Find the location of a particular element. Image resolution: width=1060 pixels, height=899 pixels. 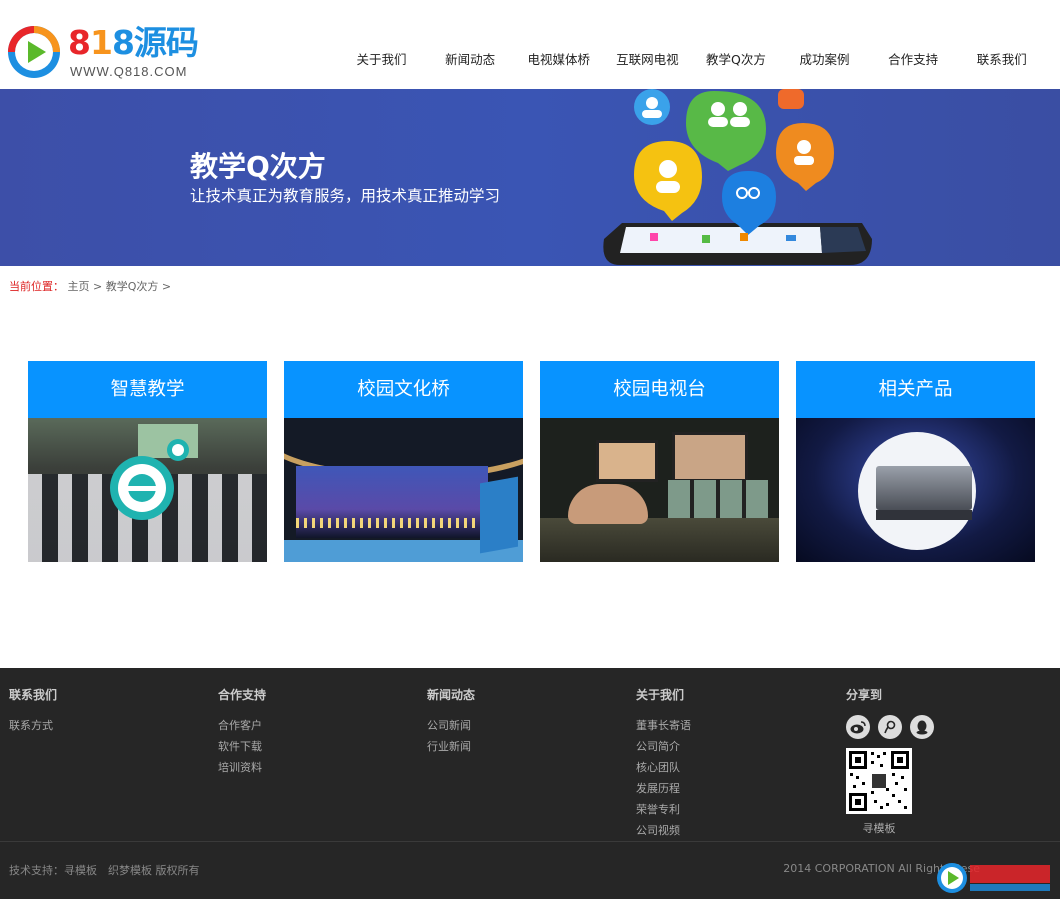

card-campus-tv-station: 校园电视台 is located at coordinates (659, 461).